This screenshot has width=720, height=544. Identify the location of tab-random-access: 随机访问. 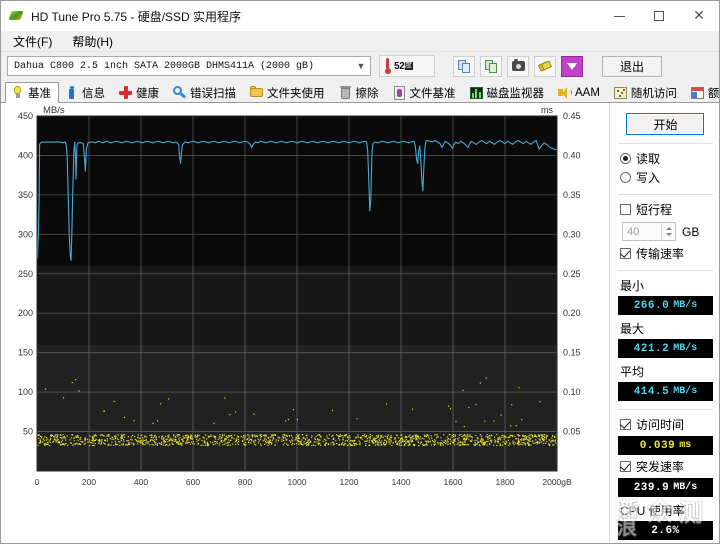
(646, 92).